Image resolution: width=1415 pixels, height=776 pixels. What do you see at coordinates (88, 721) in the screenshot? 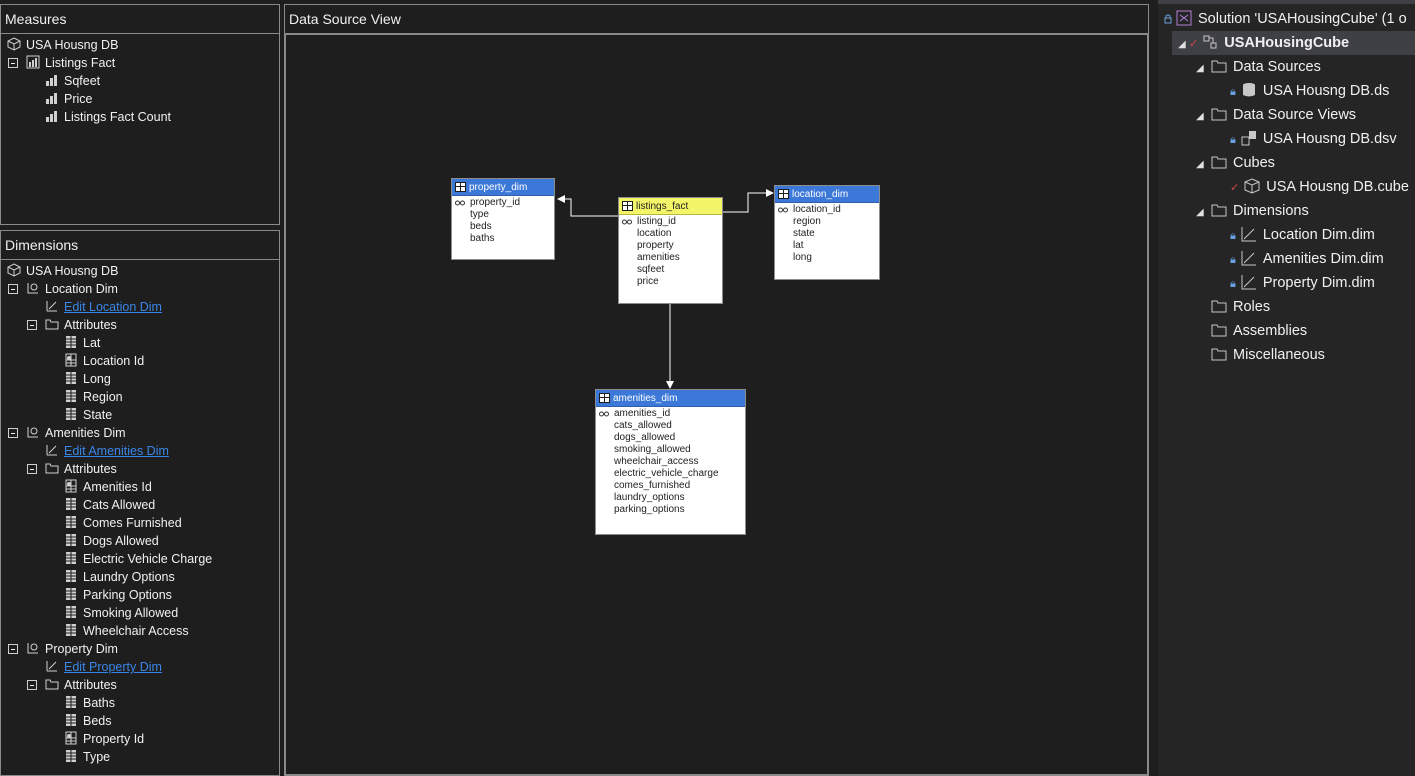
I see `attribute-item: Beds` at bounding box center [88, 721].